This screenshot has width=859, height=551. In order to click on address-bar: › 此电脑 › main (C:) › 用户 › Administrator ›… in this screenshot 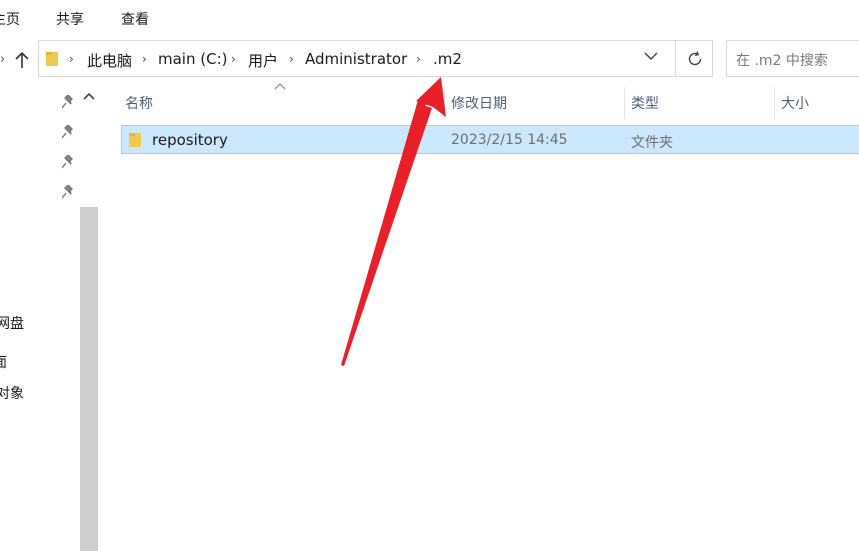, I will do `click(356, 58)`.